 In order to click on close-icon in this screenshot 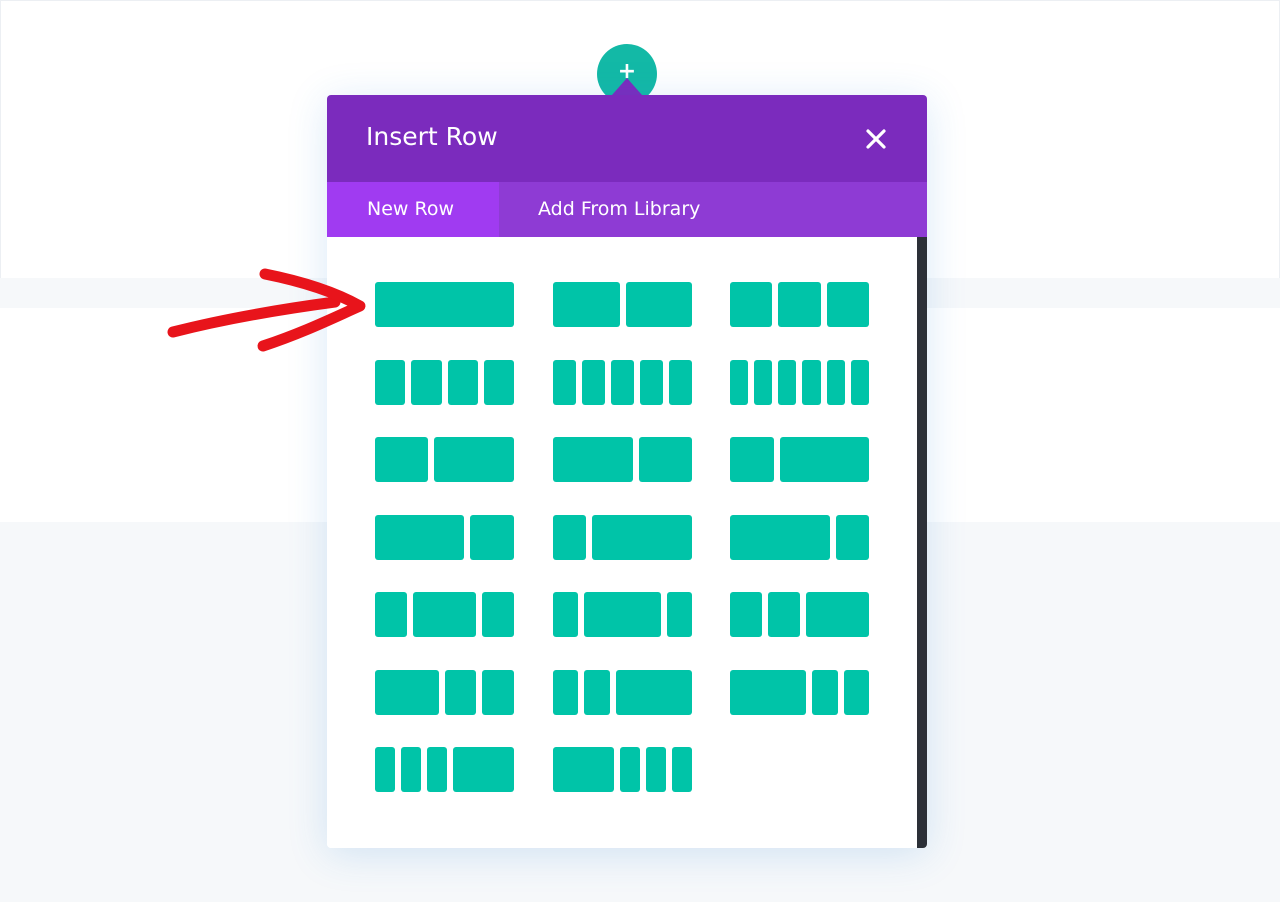, I will do `click(876, 139)`.